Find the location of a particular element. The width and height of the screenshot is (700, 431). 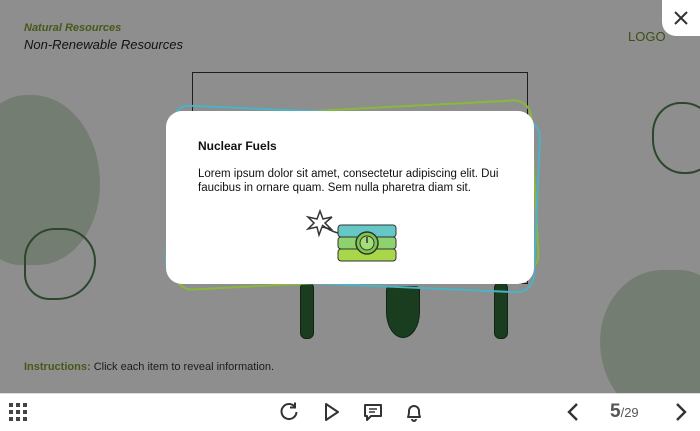

page-total: /29 is located at coordinates (629, 412).